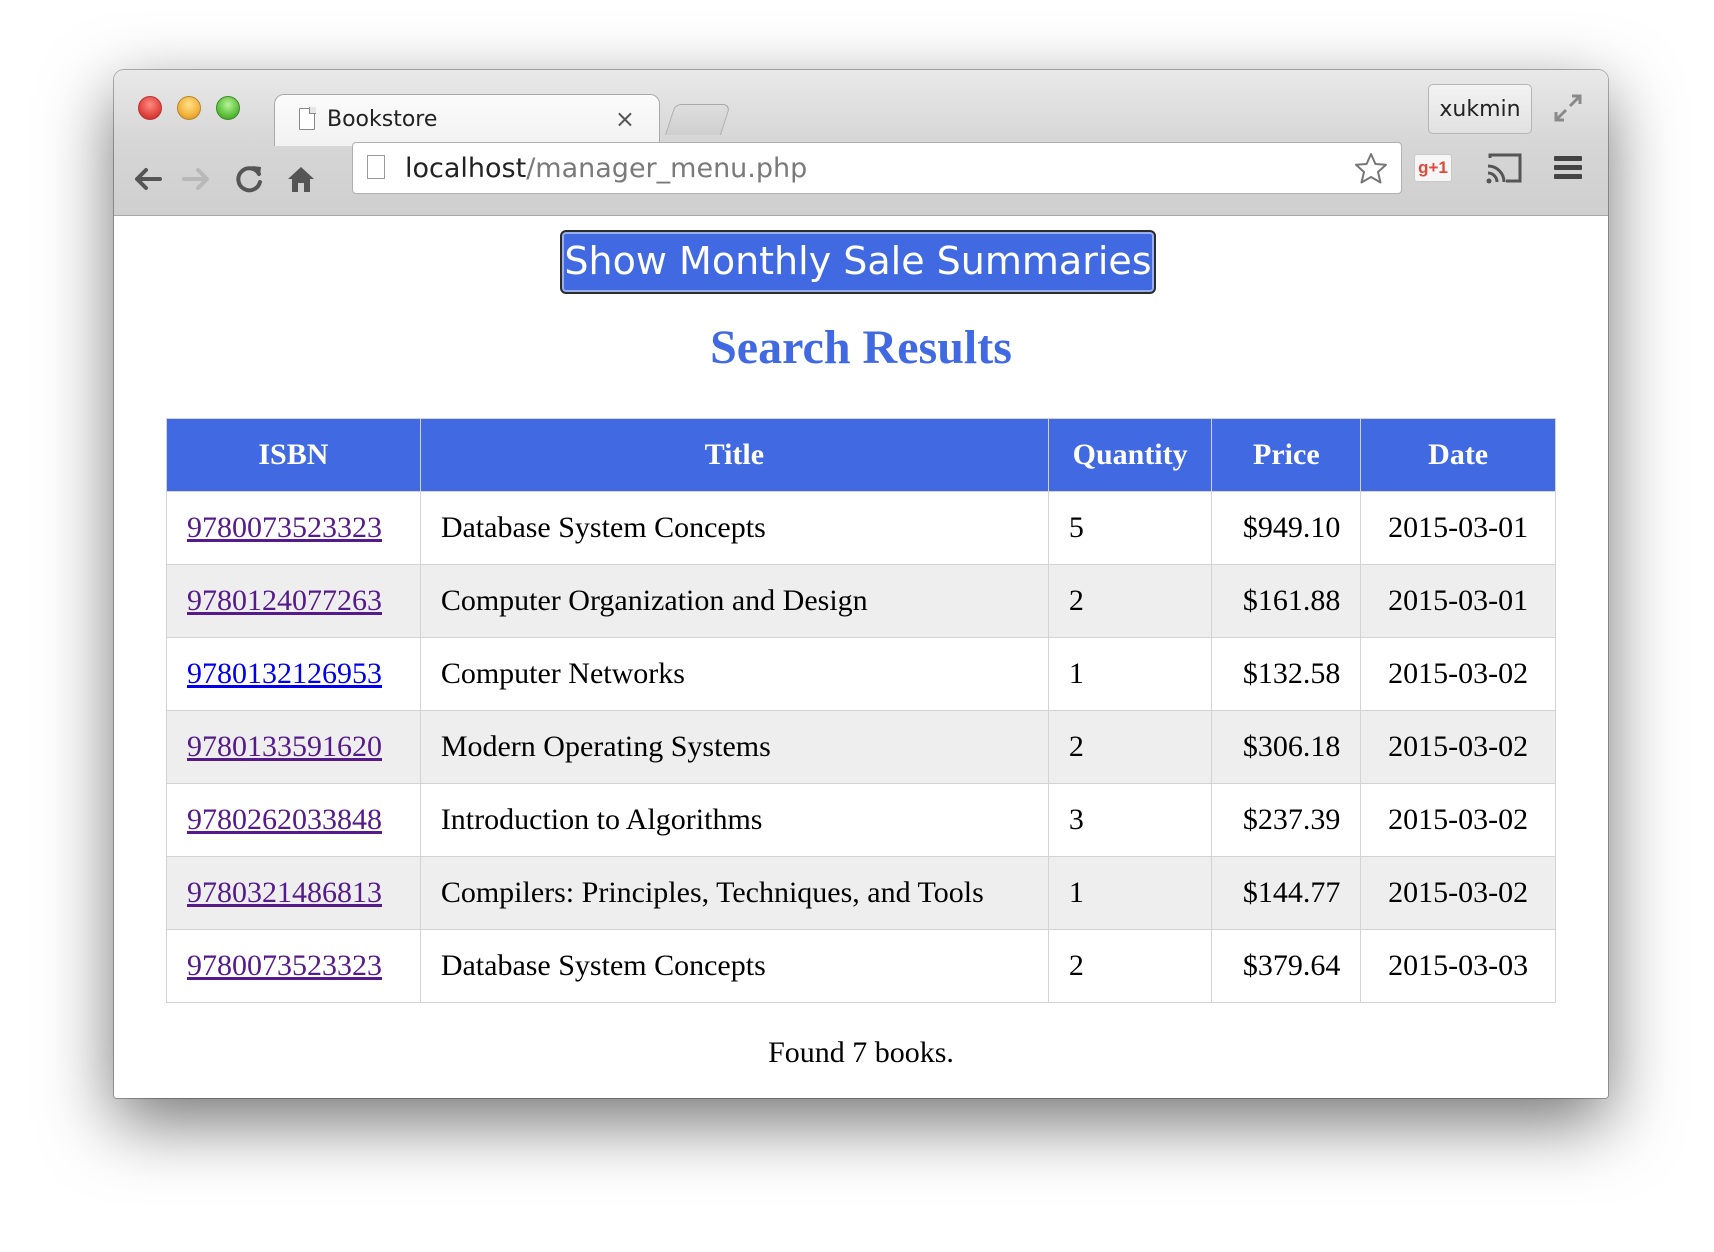  What do you see at coordinates (1433, 168) in the screenshot?
I see `google-plus-icon: g+1` at bounding box center [1433, 168].